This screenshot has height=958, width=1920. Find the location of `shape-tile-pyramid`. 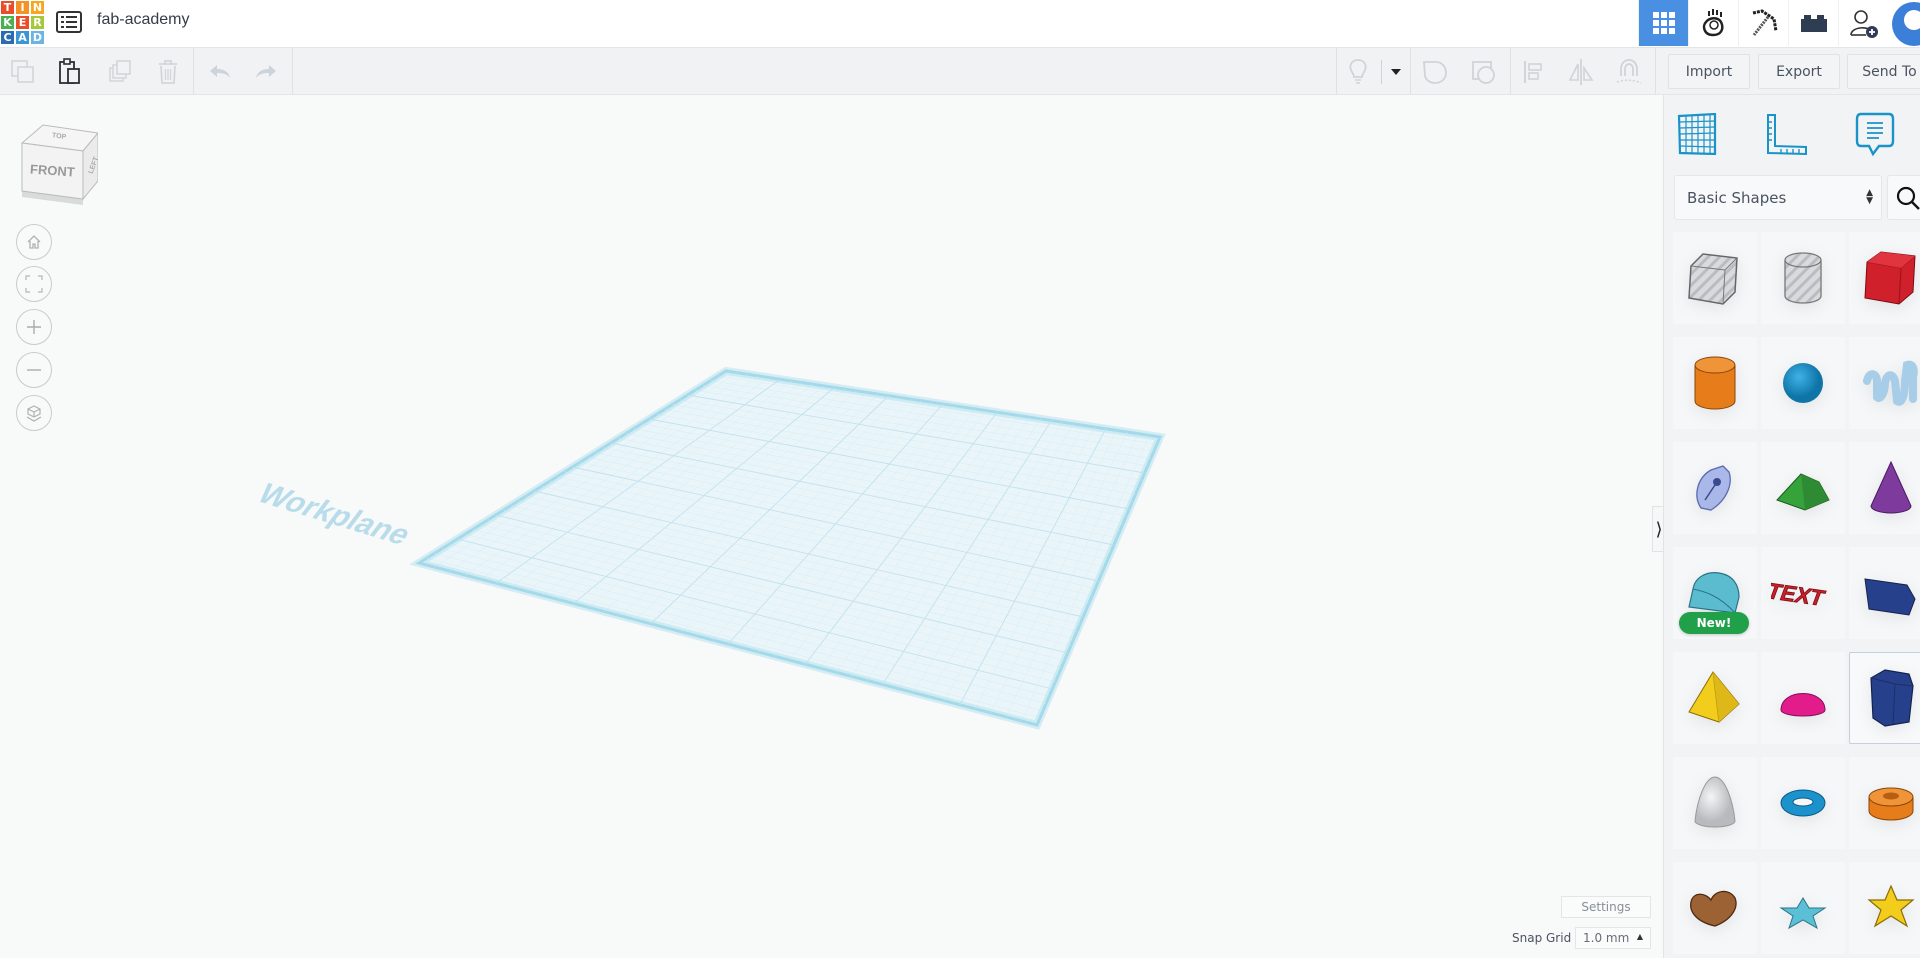

shape-tile-pyramid is located at coordinates (1715, 698).